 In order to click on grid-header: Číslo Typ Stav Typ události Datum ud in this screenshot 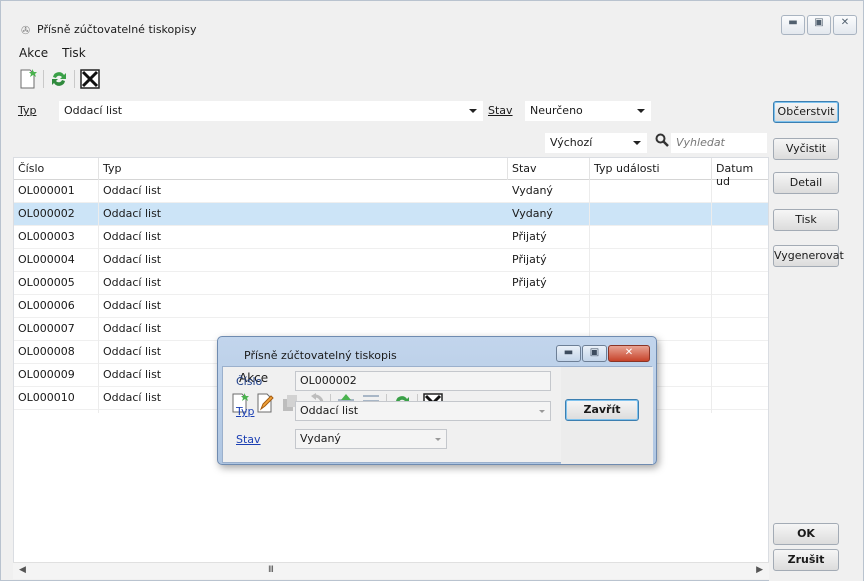, I will do `click(391, 173)`.